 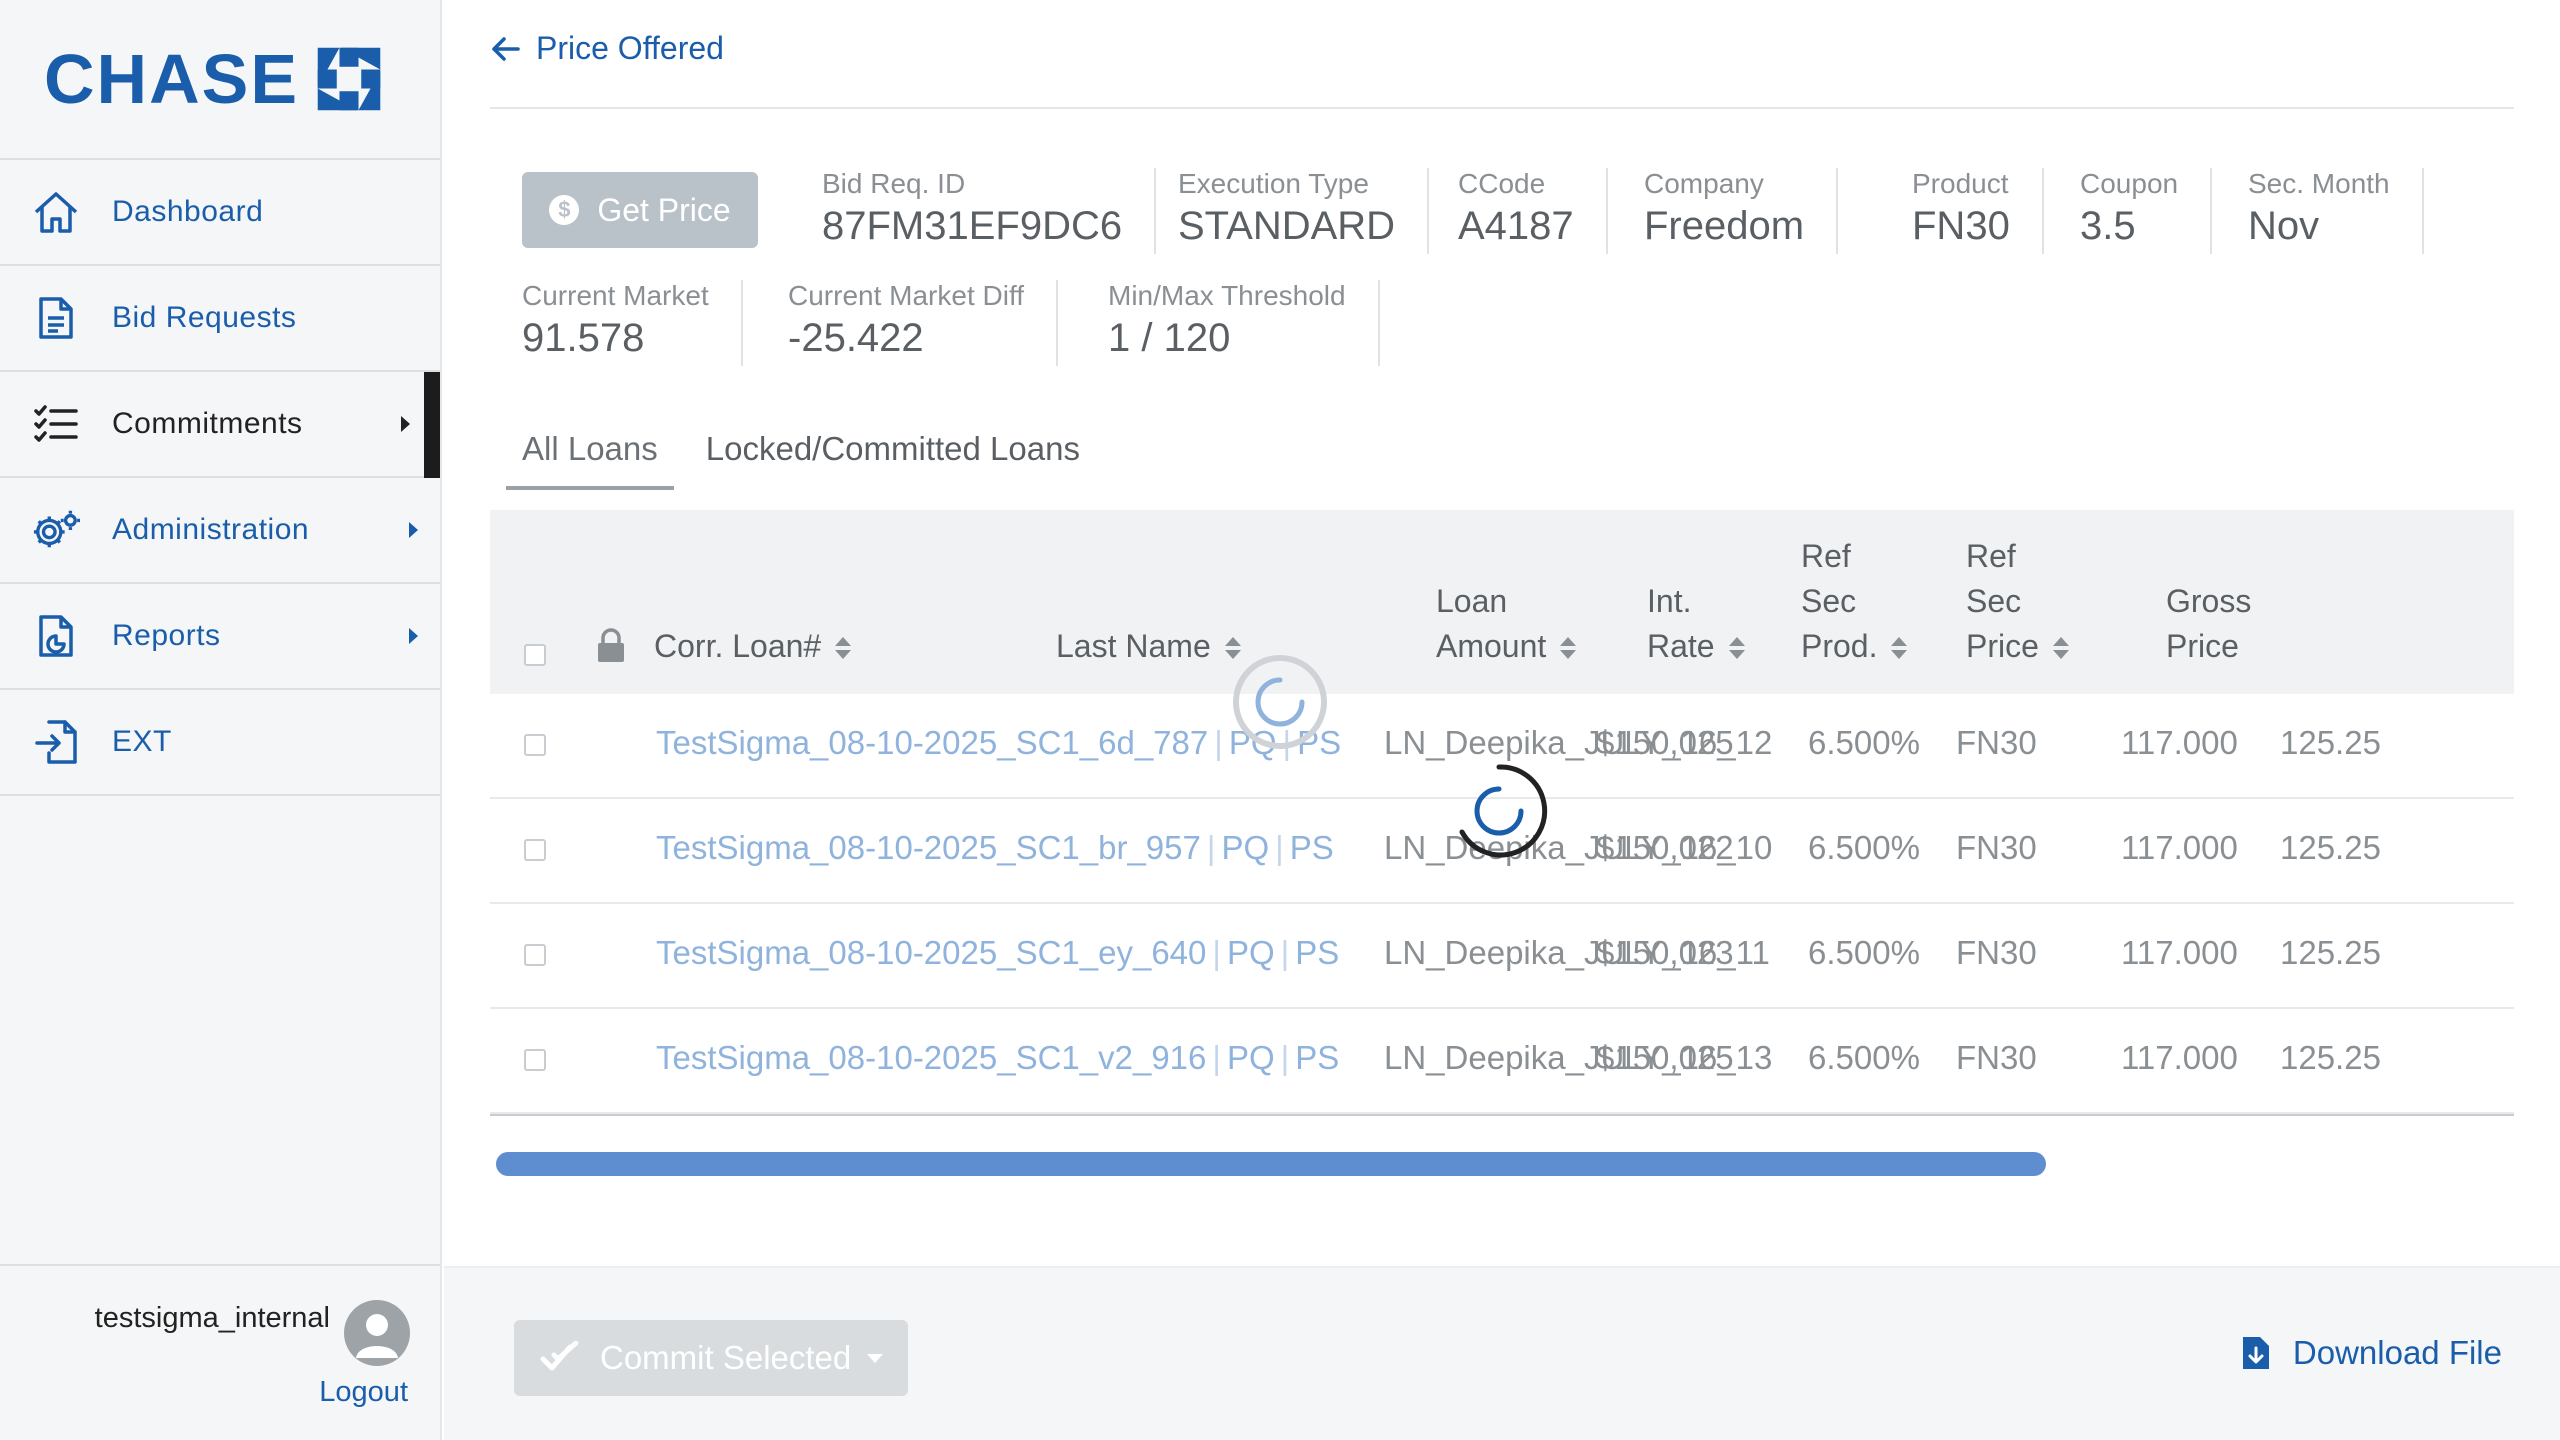 What do you see at coordinates (56, 212) in the screenshot?
I see `home-icon` at bounding box center [56, 212].